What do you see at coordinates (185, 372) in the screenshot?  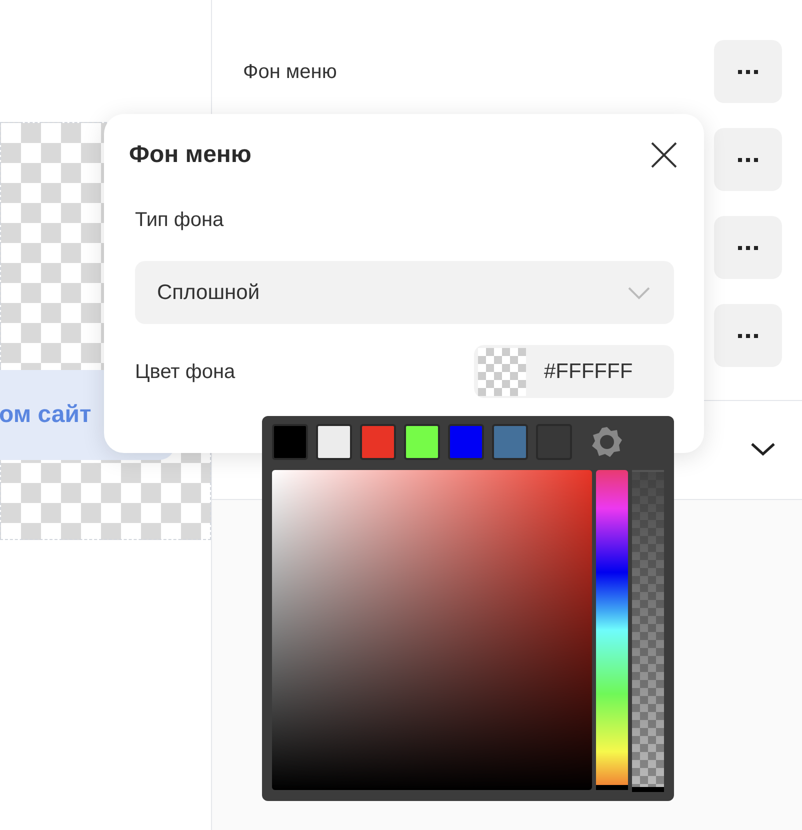 I see `field-label: Цвет фона` at bounding box center [185, 372].